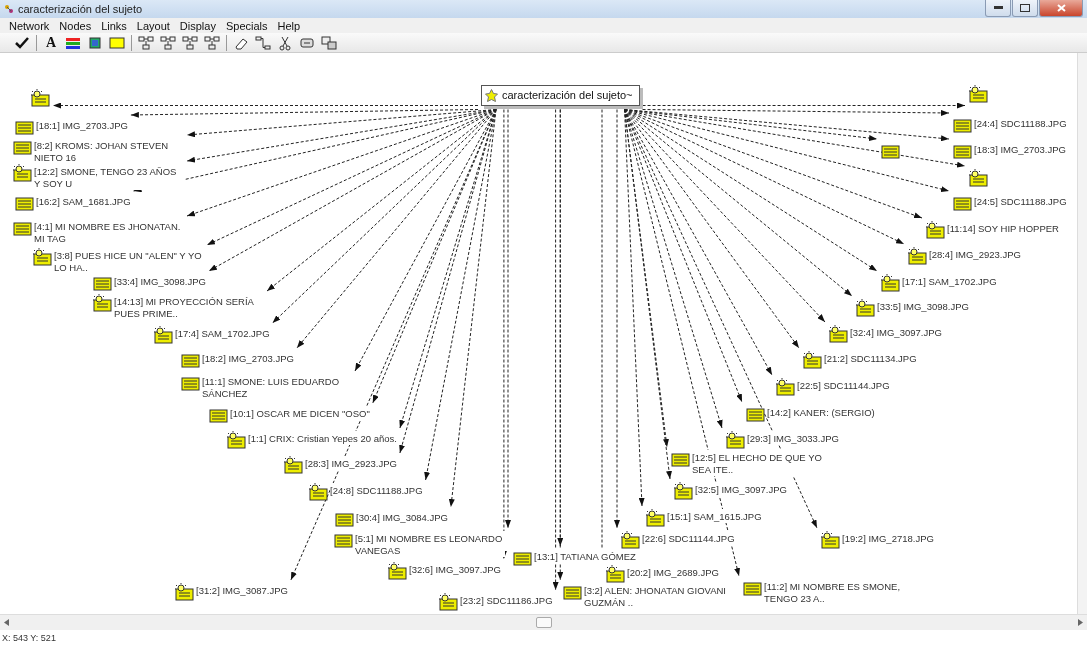 This screenshot has height=646, width=1087. What do you see at coordinates (80, 9) in the screenshot?
I see `window-title: caracterización del sujeto` at bounding box center [80, 9].